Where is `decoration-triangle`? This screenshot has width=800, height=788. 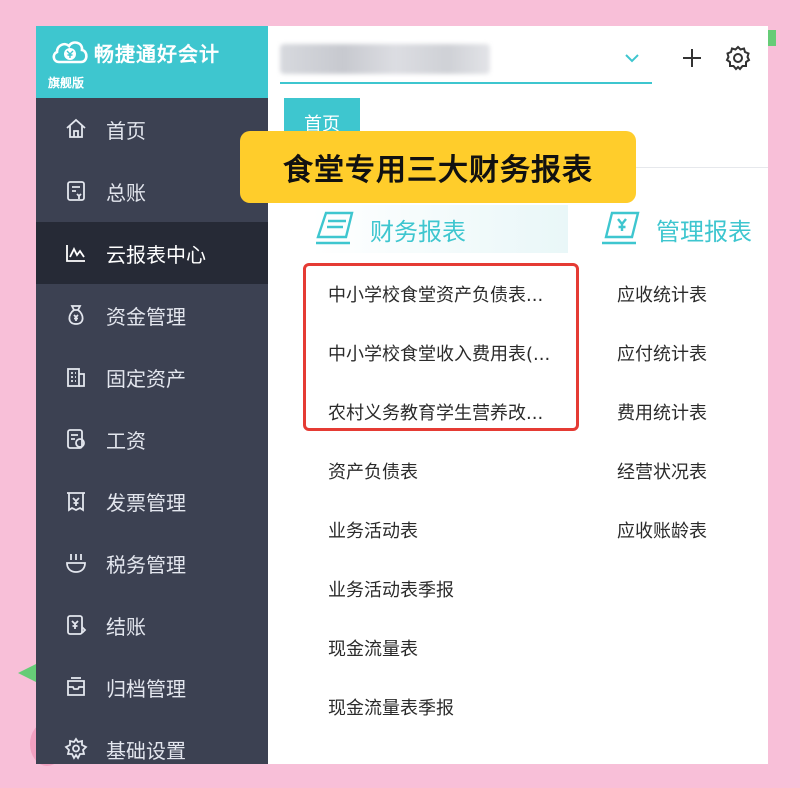
decoration-triangle is located at coordinates (27, 673).